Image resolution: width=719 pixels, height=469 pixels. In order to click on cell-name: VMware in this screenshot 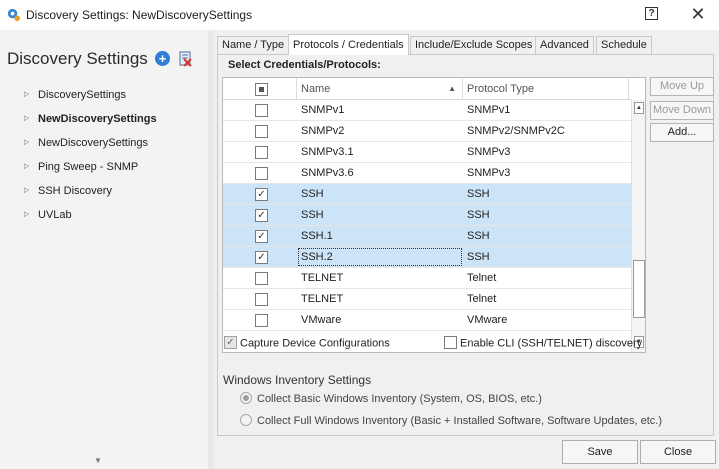, I will do `click(321, 320)`.